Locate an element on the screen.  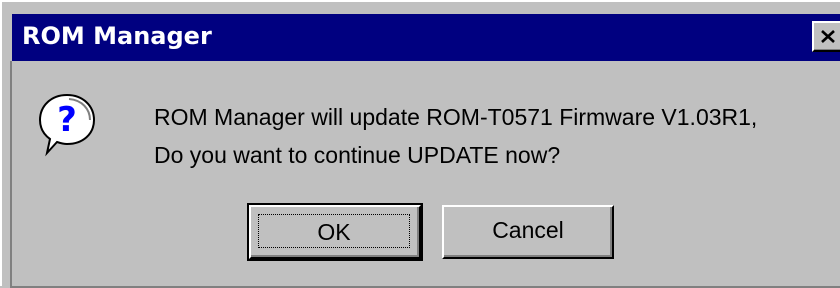
frame-shadow is located at coordinates (11, 174).